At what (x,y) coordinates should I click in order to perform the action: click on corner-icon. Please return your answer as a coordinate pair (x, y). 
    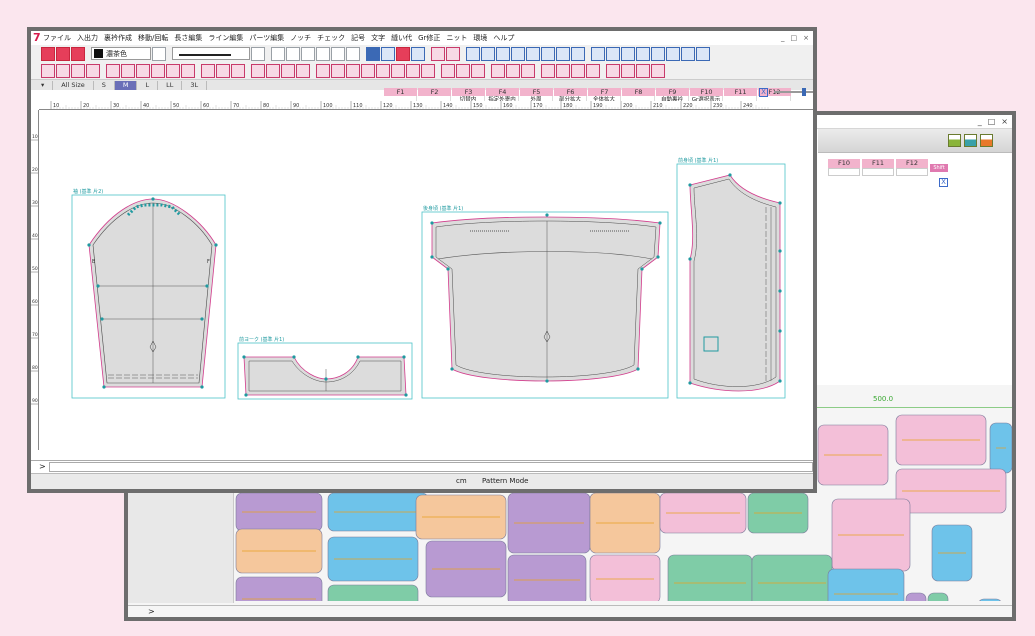
    Looking at the image, I should click on (143, 70).